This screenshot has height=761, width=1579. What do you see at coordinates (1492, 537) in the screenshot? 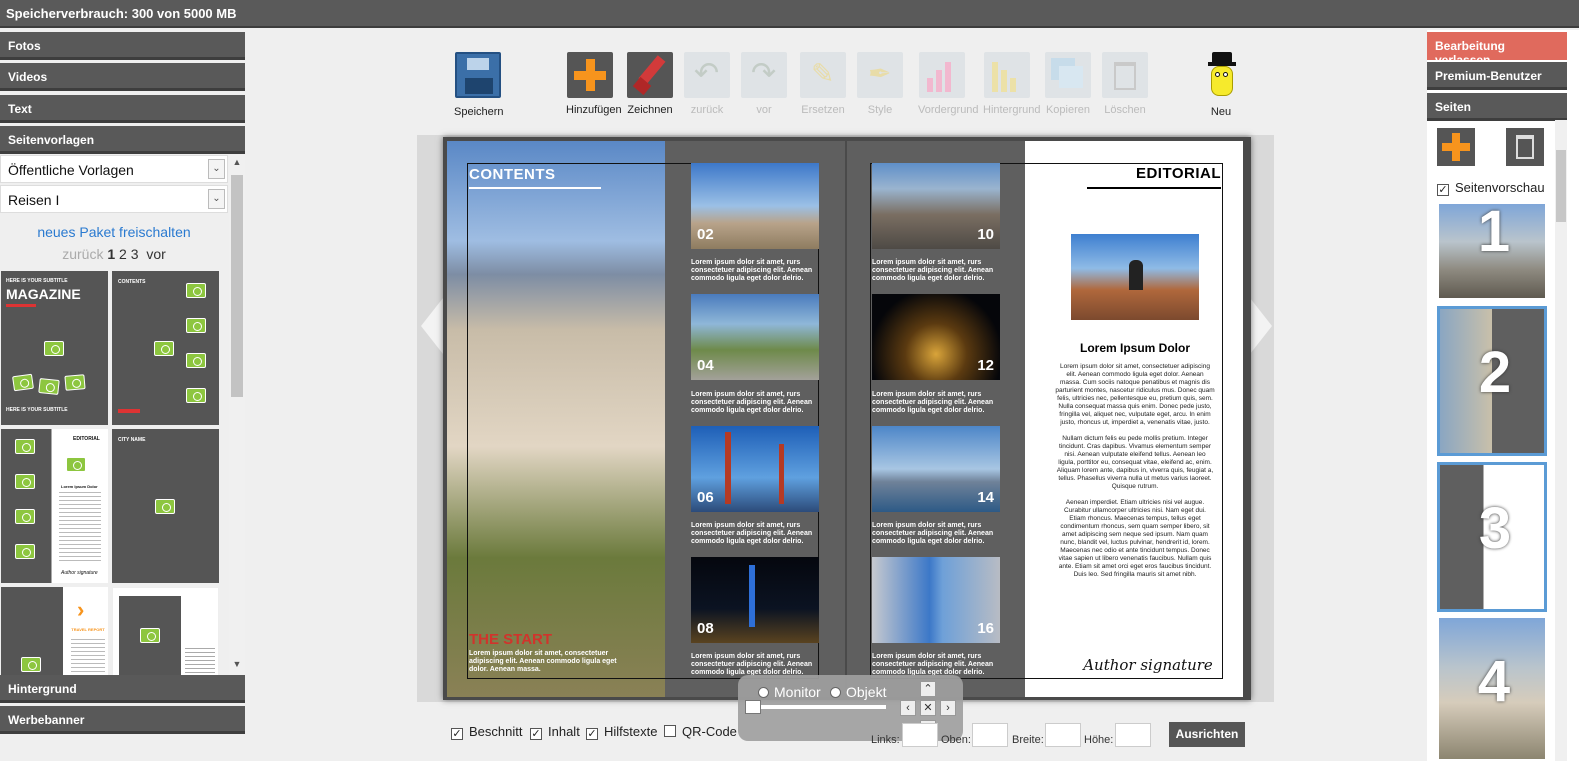
I see `page-thumbnail-3: 3` at bounding box center [1492, 537].